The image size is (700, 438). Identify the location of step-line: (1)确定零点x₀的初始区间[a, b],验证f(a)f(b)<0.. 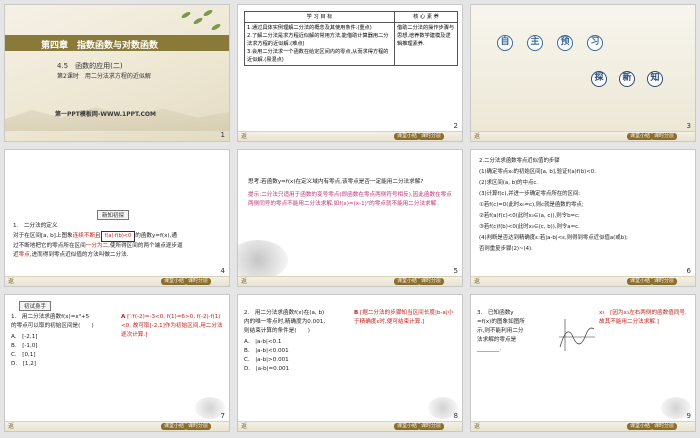
(537, 172).